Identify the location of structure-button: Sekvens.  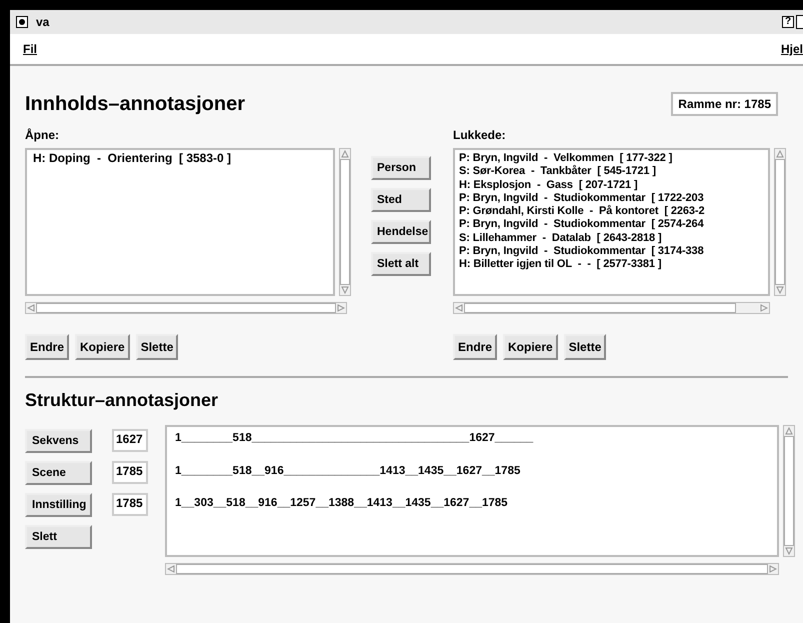
(58, 441).